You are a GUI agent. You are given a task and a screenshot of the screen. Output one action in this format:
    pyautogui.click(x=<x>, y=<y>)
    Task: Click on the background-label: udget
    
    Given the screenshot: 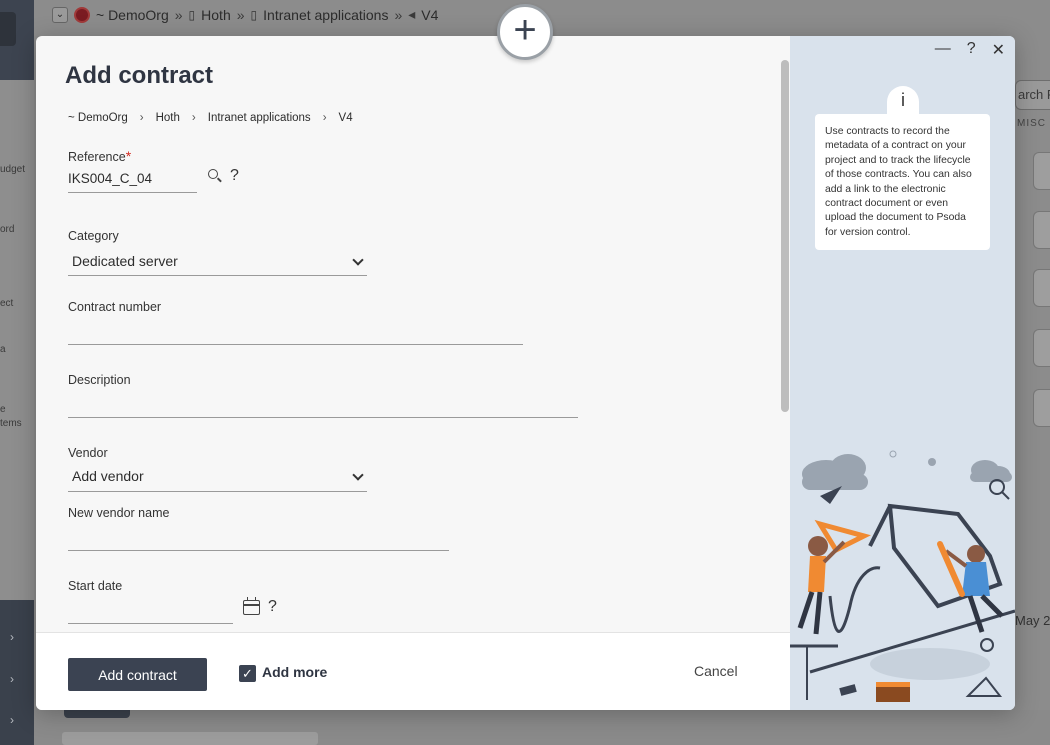 What is the action you would take?
    pyautogui.click(x=13, y=169)
    